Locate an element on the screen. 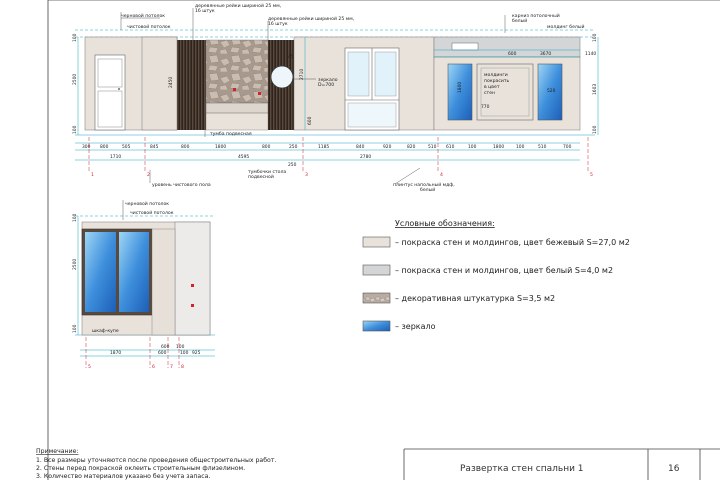 The image size is (720, 480). axis-number: 6 is located at coordinates (153, 367).